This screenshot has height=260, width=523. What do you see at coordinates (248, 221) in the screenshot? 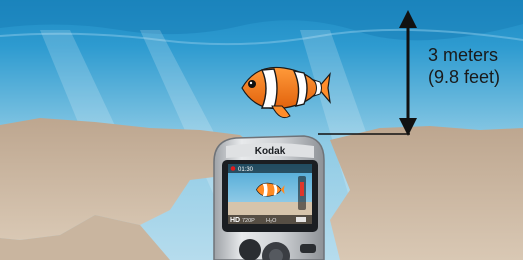
I see `camera-resolution: 720P` at bounding box center [248, 221].